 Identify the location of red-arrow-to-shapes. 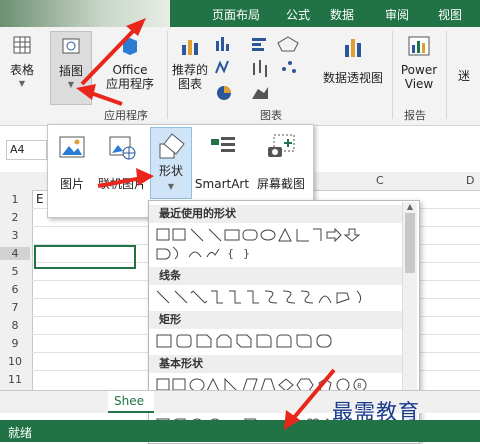
(125, 178).